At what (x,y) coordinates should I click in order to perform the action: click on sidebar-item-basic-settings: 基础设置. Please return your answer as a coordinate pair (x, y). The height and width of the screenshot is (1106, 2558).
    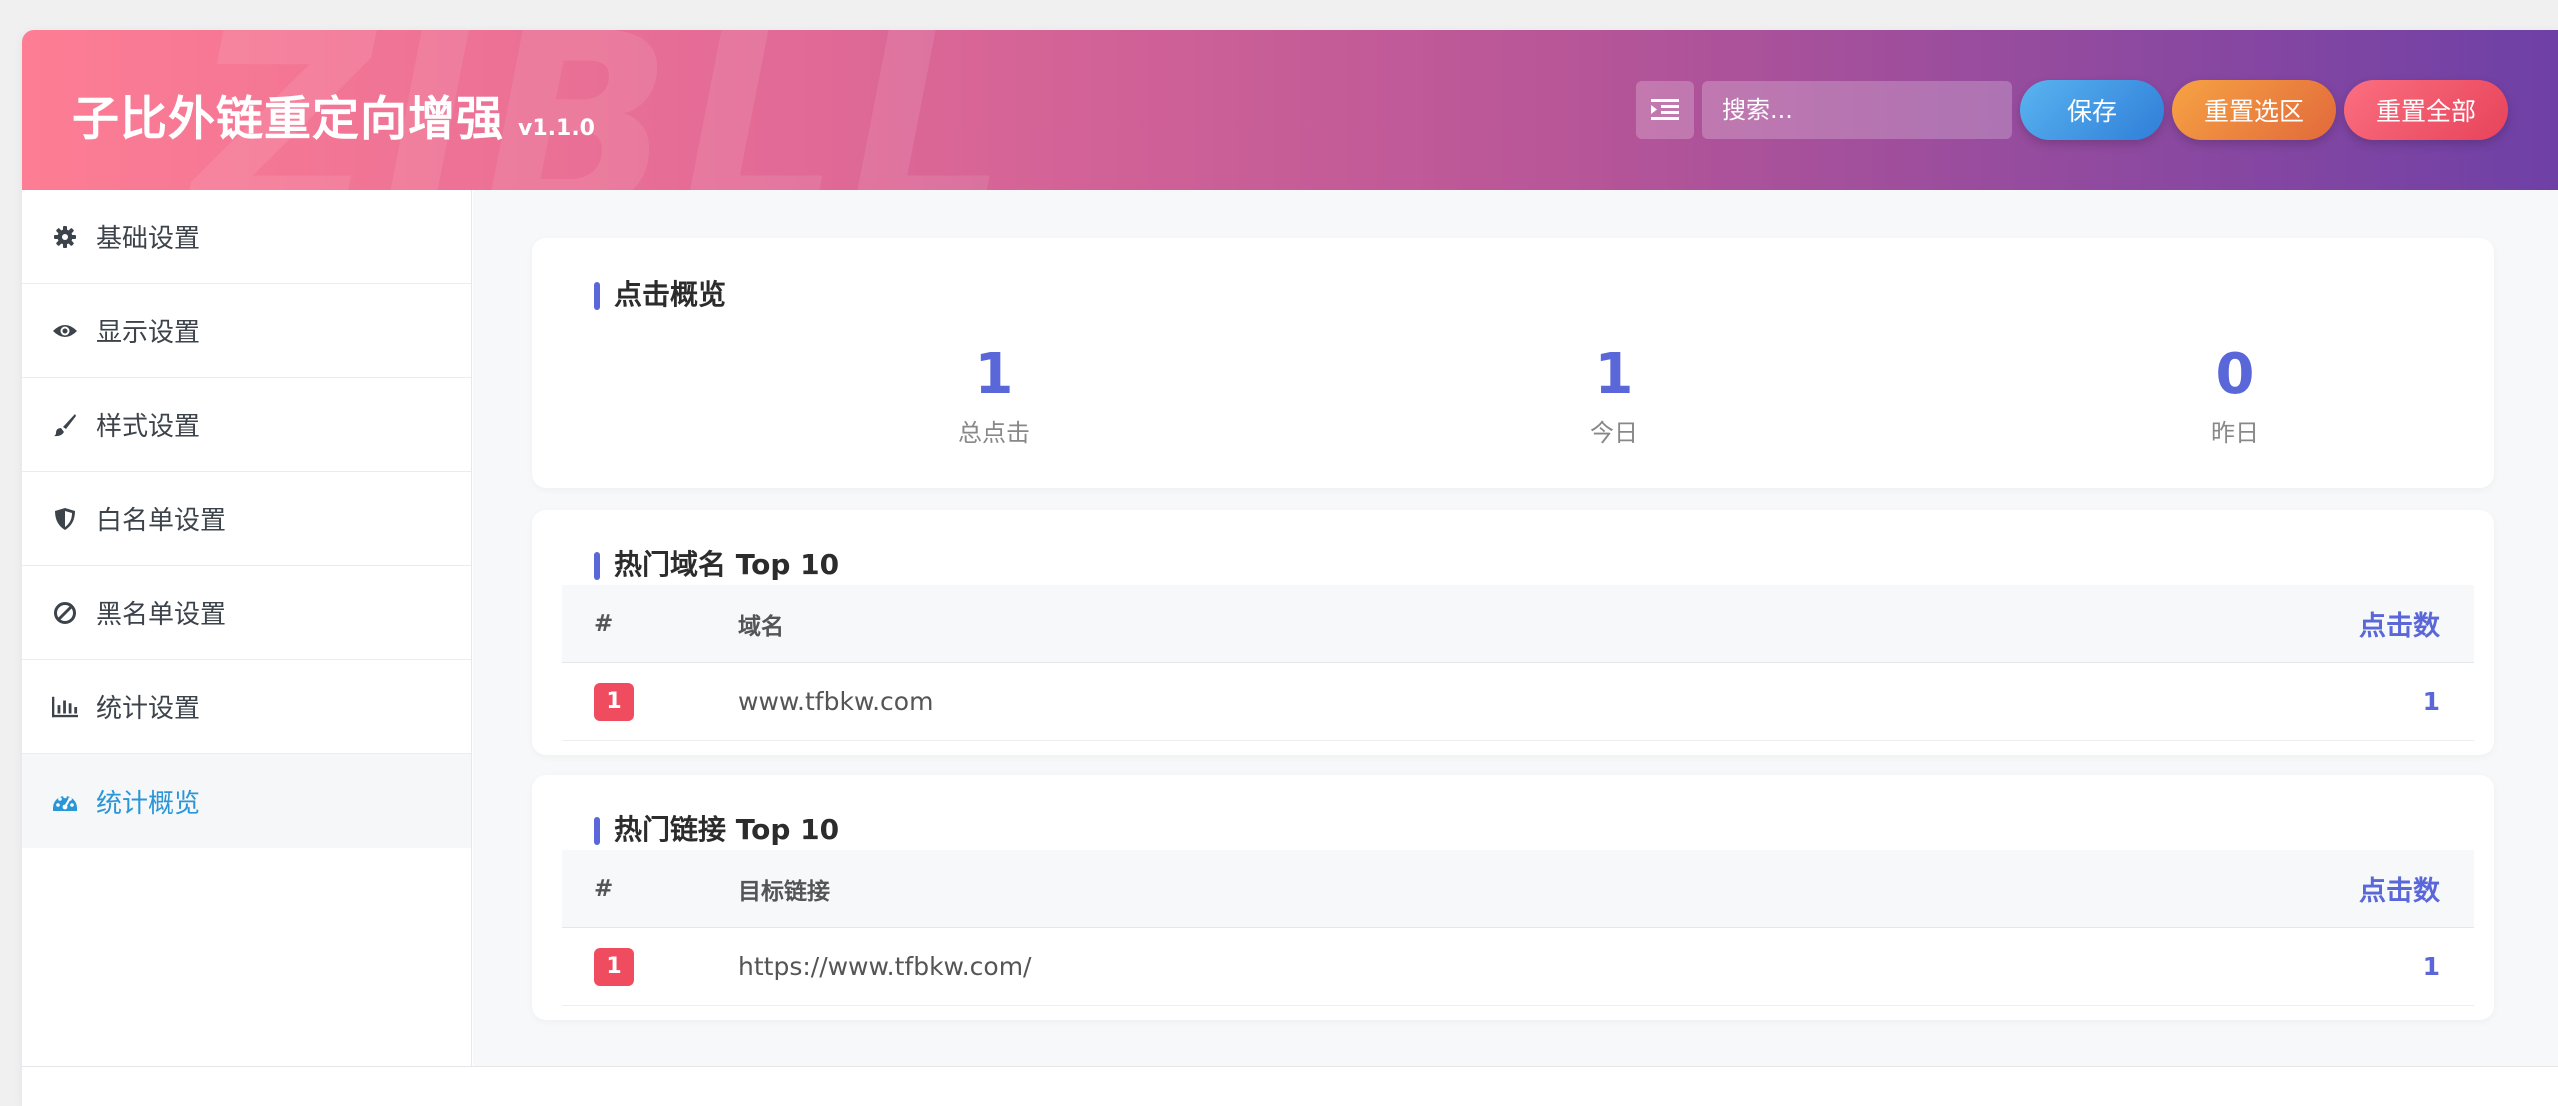
    Looking at the image, I should click on (246, 237).